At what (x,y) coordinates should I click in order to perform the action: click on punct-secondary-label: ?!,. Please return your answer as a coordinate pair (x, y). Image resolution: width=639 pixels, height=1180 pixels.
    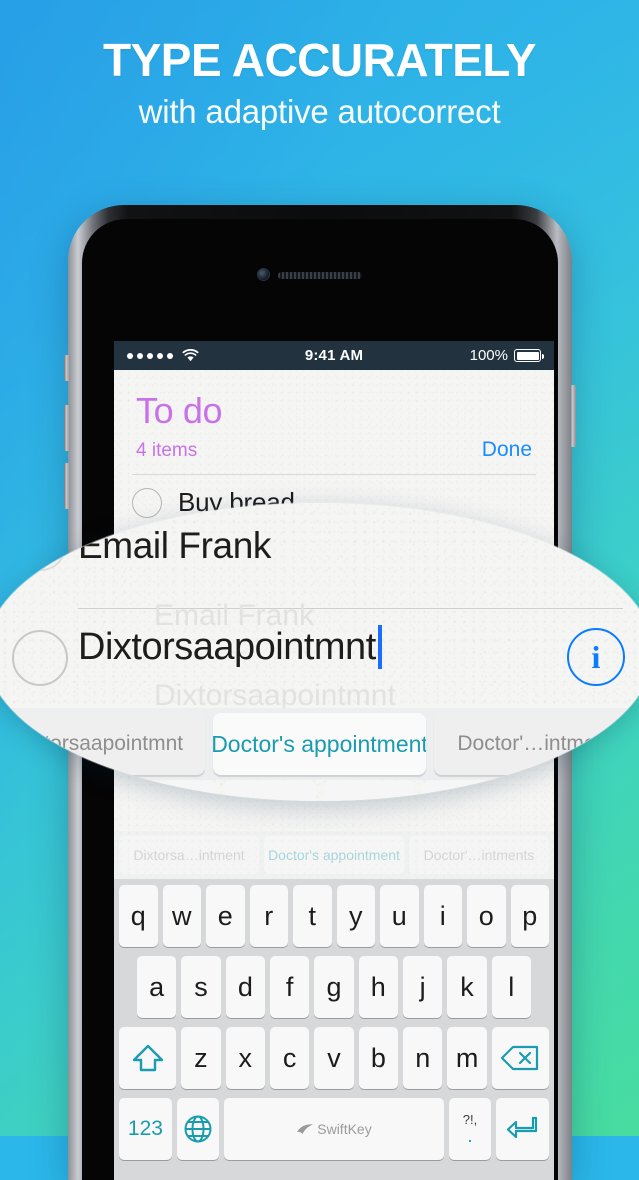
    Looking at the image, I should click on (470, 1119).